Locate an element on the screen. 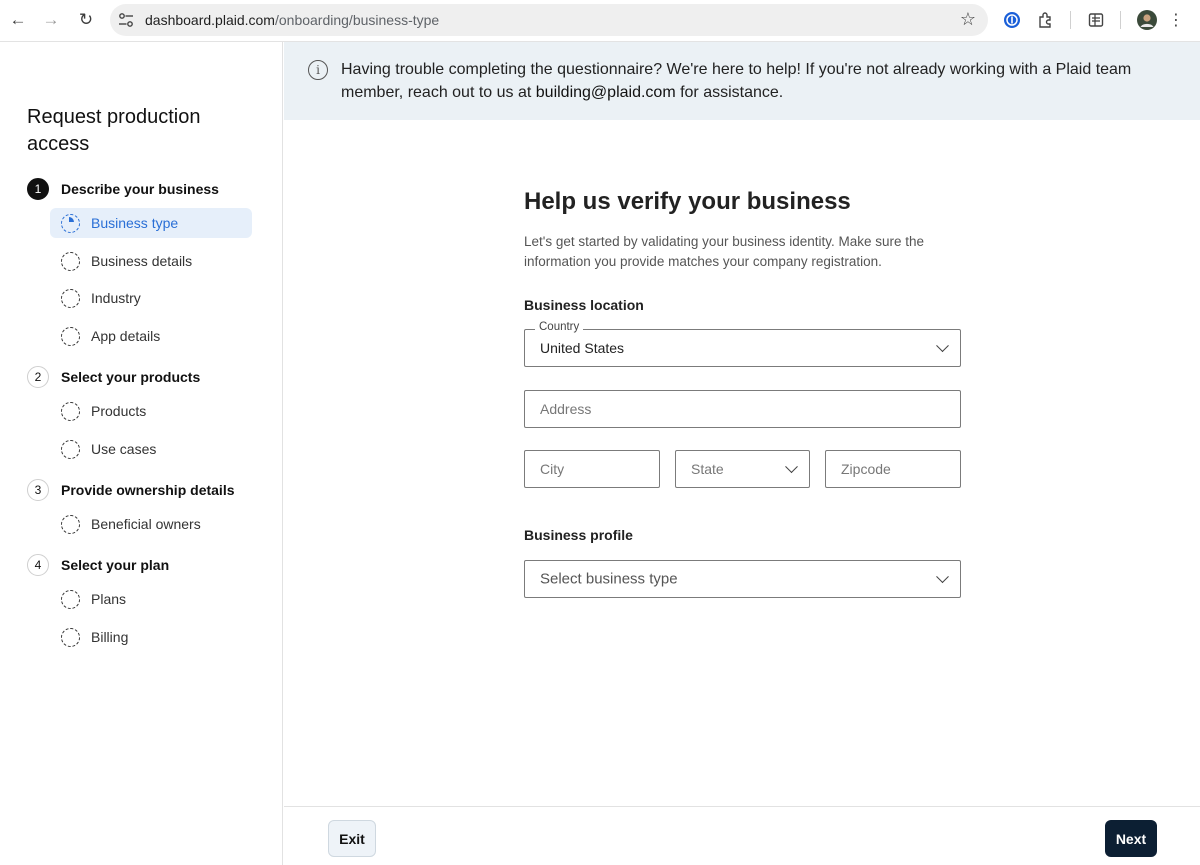 The height and width of the screenshot is (865, 1200). more-menu-icon: ⋮ is located at coordinates (1176, 20).